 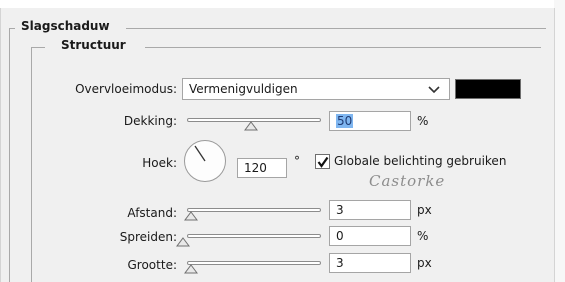 I want to click on angle-label: Hoek:, so click(x=159, y=163).